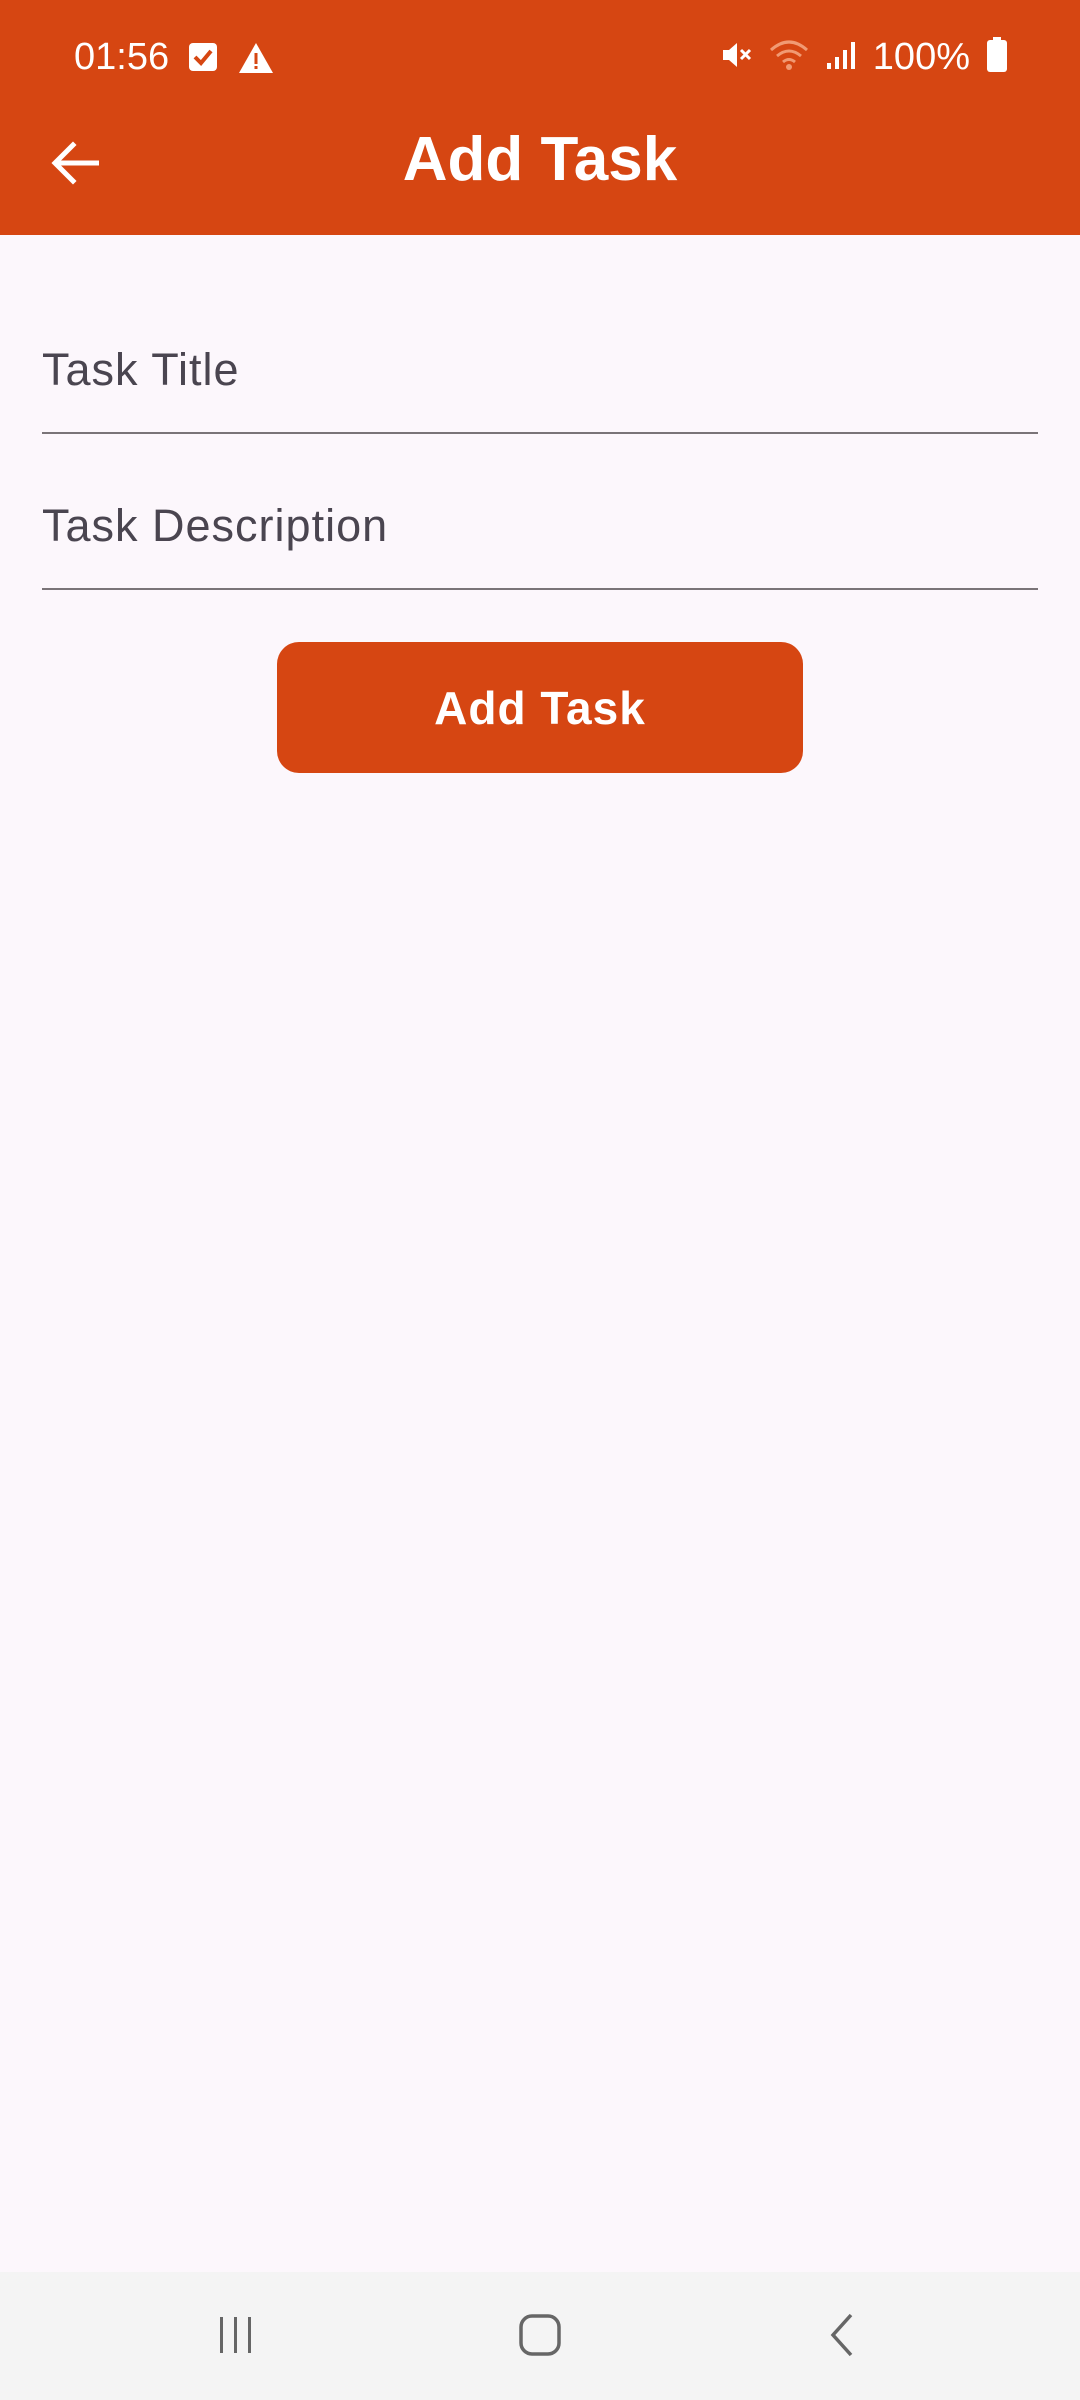 The height and width of the screenshot is (2400, 1080). I want to click on warning-icon, so click(256, 60).